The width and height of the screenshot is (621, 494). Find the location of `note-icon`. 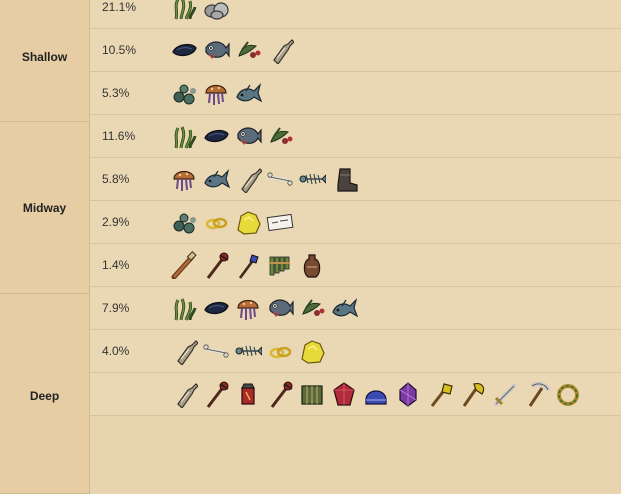

note-icon is located at coordinates (280, 222).